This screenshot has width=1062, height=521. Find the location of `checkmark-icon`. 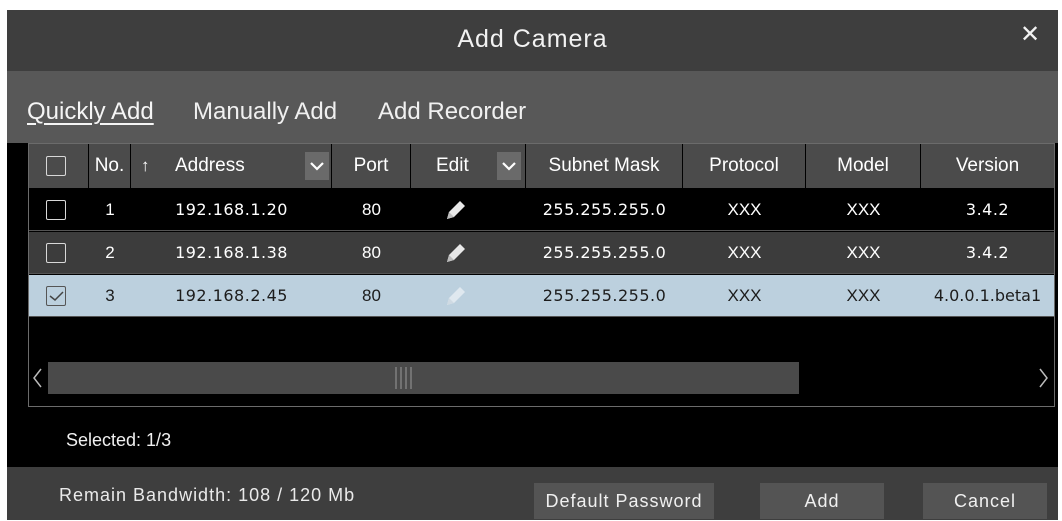

checkmark-icon is located at coordinates (56, 296).